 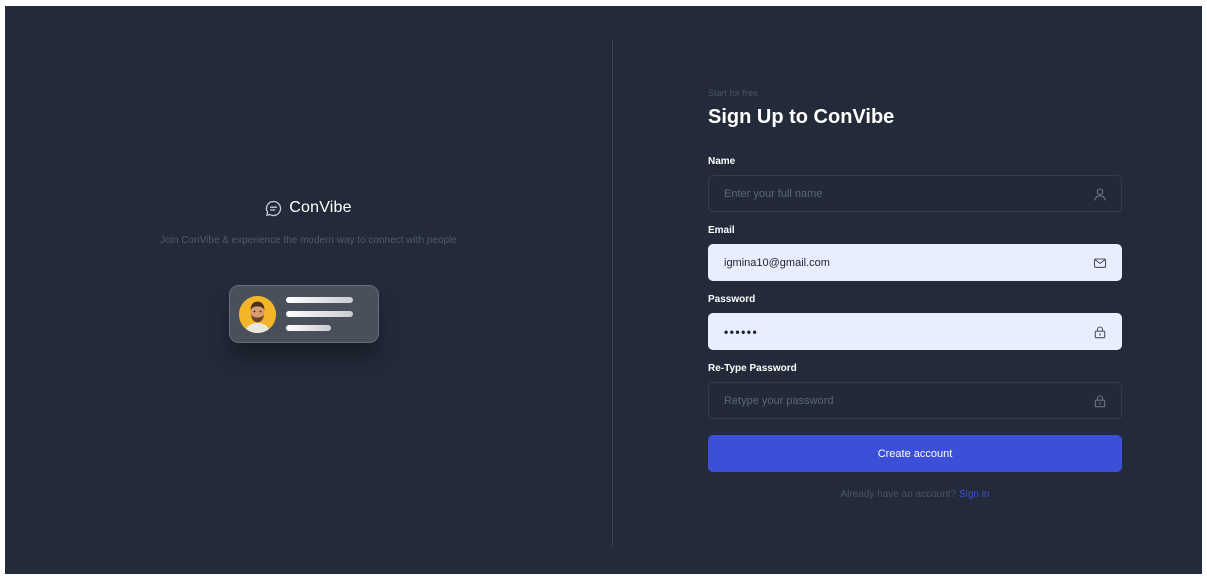 What do you see at coordinates (915, 193) in the screenshot?
I see `name-field: Enter your full name` at bounding box center [915, 193].